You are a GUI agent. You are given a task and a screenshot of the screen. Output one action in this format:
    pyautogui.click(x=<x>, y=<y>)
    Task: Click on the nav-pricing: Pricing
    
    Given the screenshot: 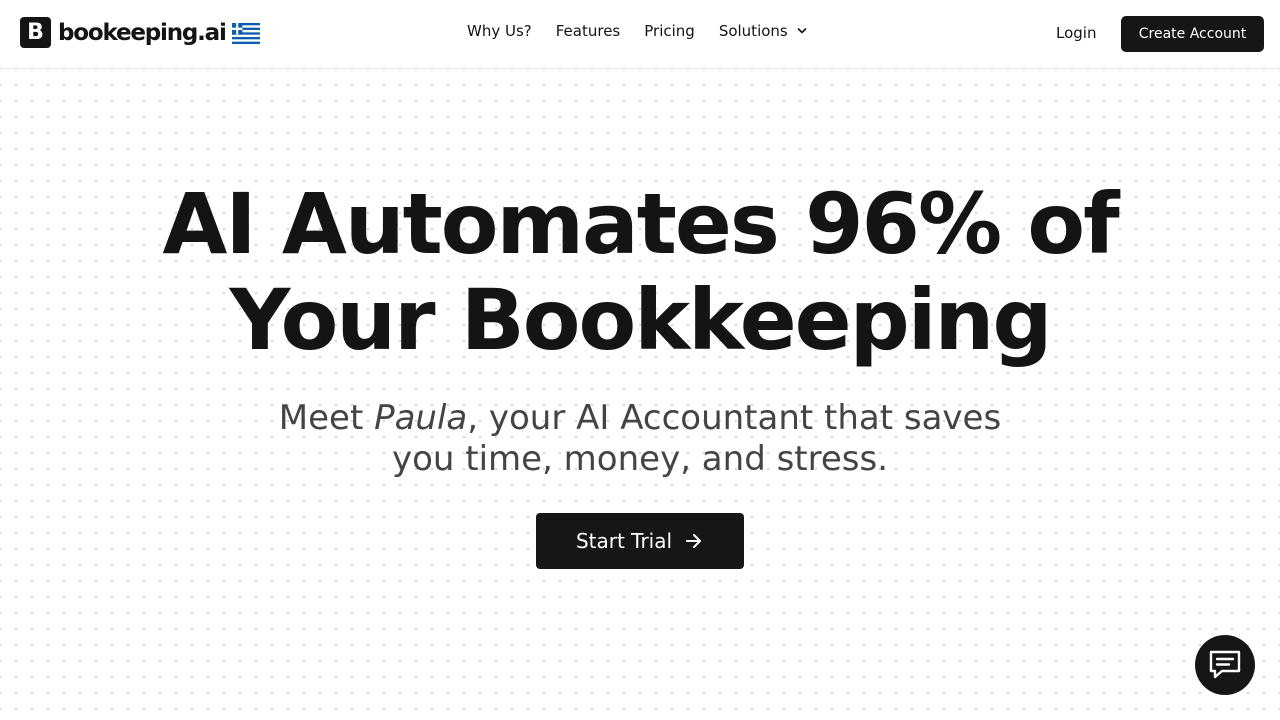 What is the action you would take?
    pyautogui.click(x=669, y=31)
    